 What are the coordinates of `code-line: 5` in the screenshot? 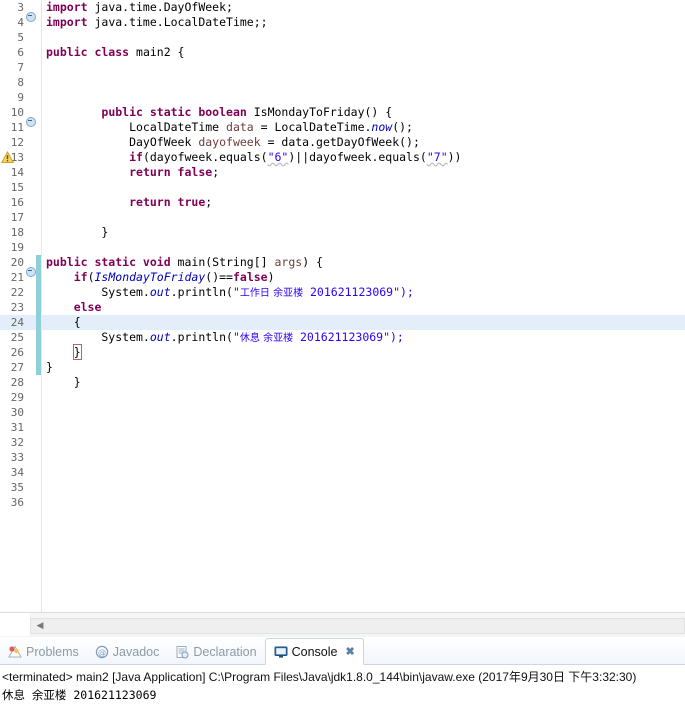 It's located at (342, 37).